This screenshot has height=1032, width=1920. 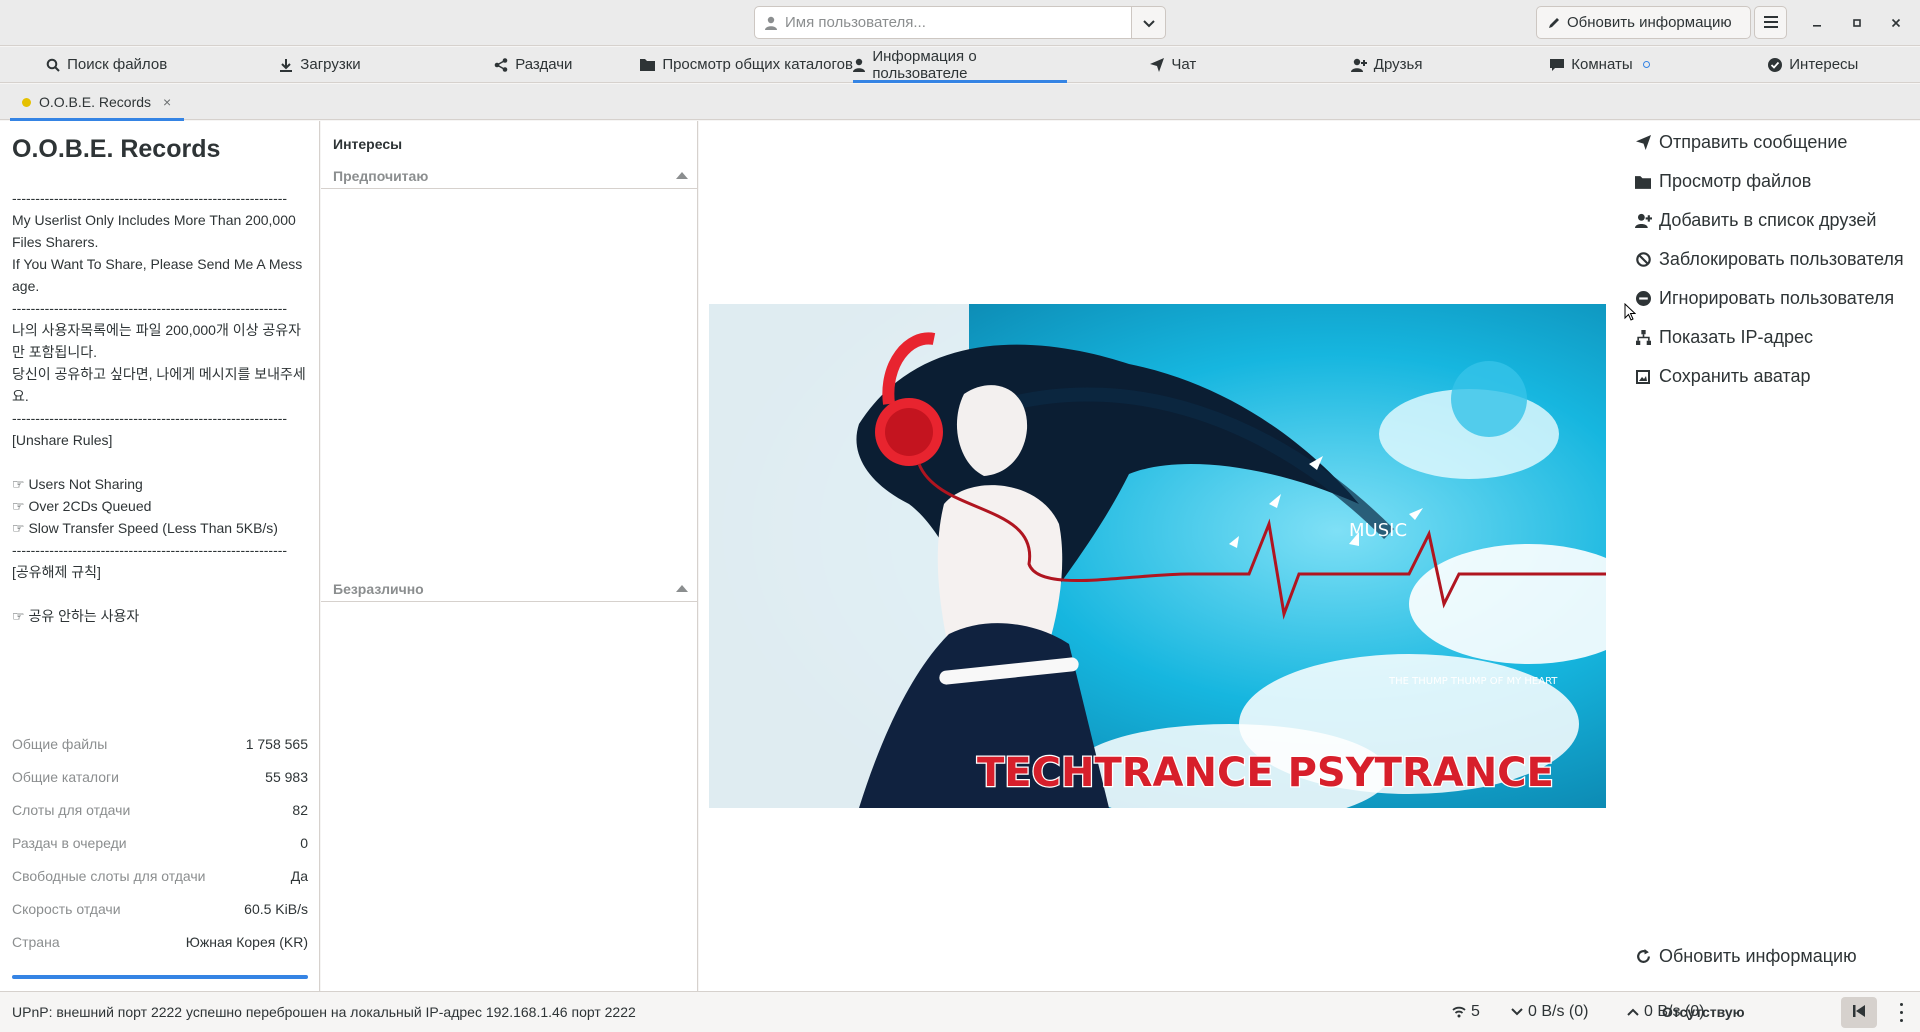 I want to click on maximize-icon, so click(x=1857, y=23).